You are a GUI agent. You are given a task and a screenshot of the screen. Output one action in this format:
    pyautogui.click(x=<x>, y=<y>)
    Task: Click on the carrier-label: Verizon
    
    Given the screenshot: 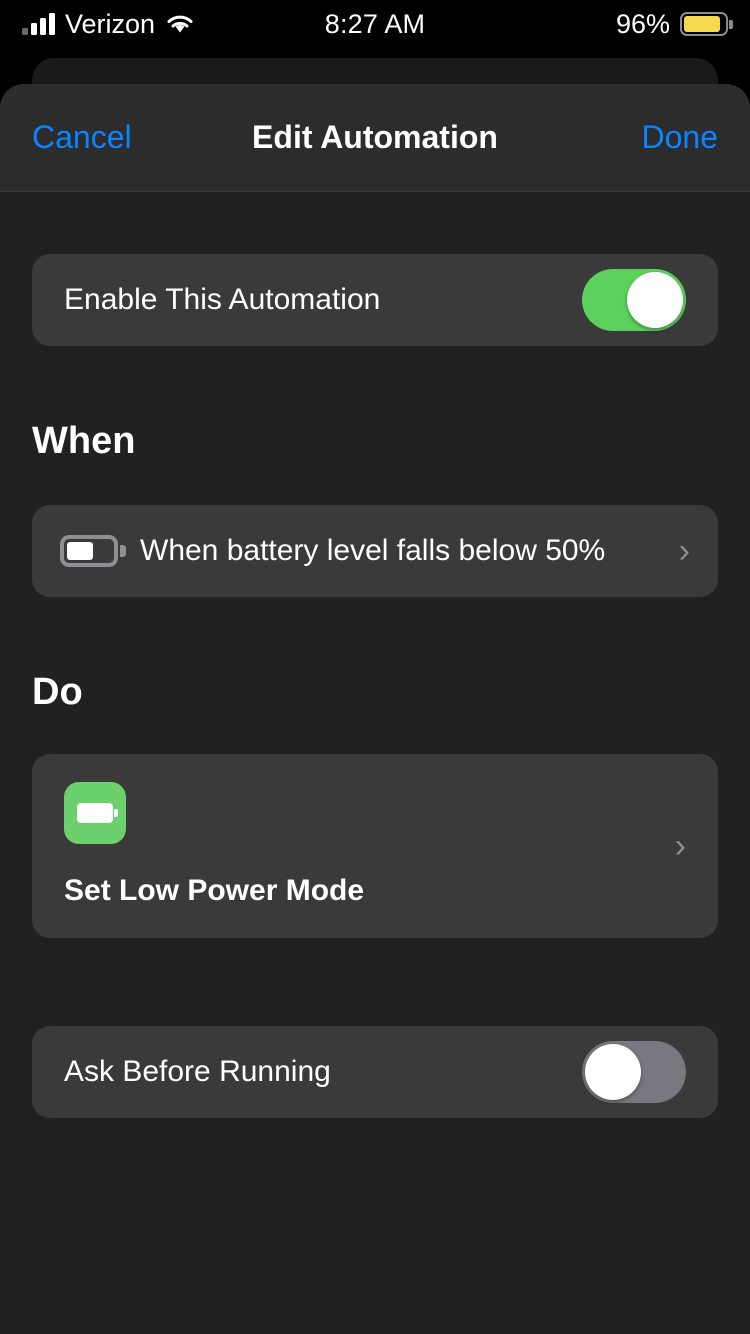 What is the action you would take?
    pyautogui.click(x=110, y=23)
    